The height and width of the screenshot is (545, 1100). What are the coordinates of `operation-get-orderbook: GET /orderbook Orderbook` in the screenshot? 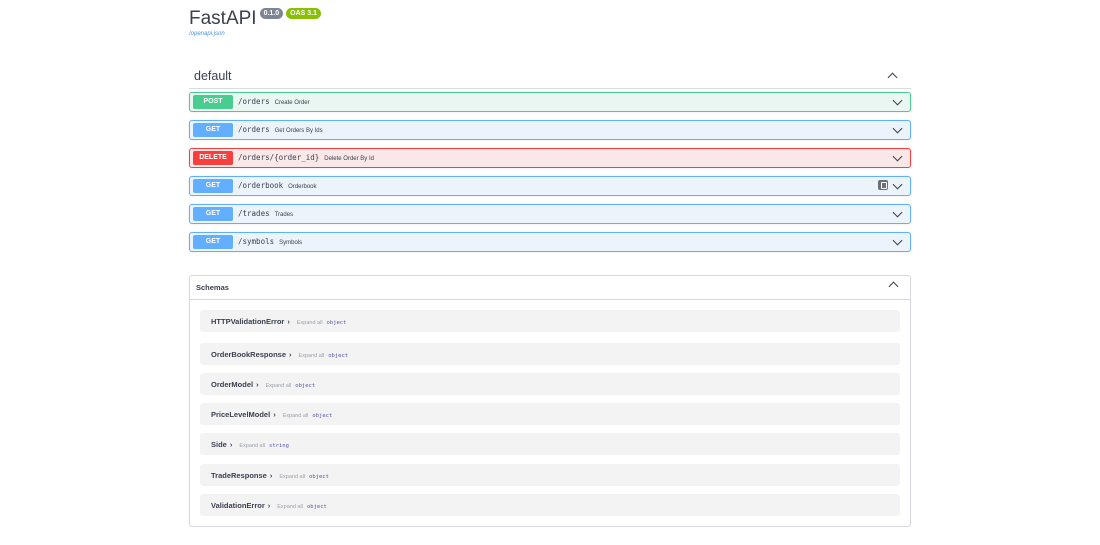 It's located at (550, 186).